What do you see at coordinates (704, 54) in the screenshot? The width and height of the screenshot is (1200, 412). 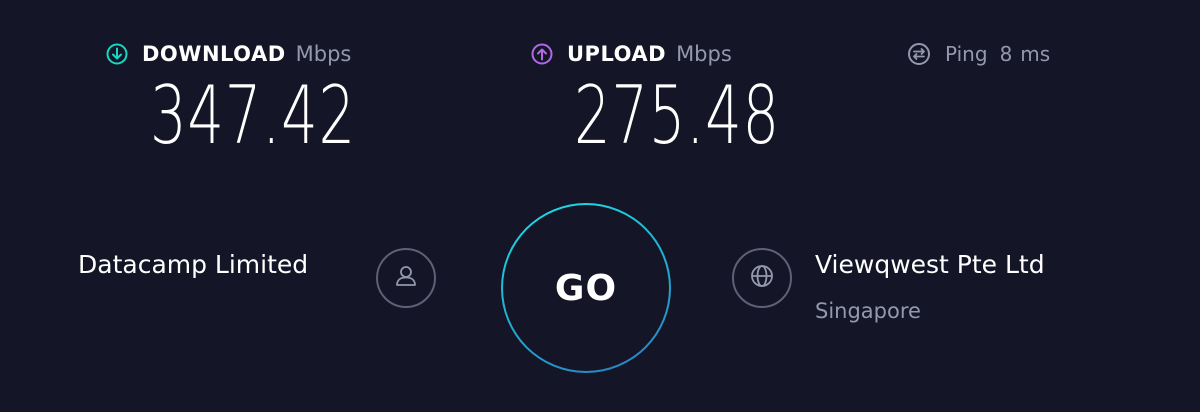 I see `upload-unit: Mbps` at bounding box center [704, 54].